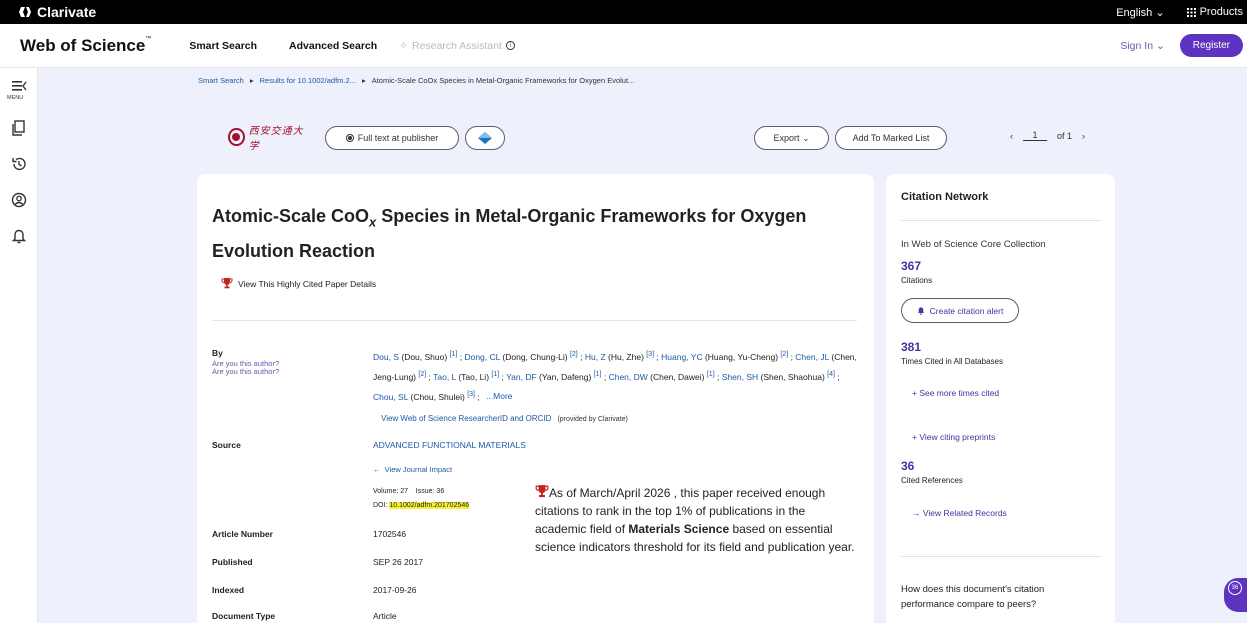 This screenshot has width=1247, height=623. I want to click on nav-advanced-search: Advanced Search, so click(333, 46).